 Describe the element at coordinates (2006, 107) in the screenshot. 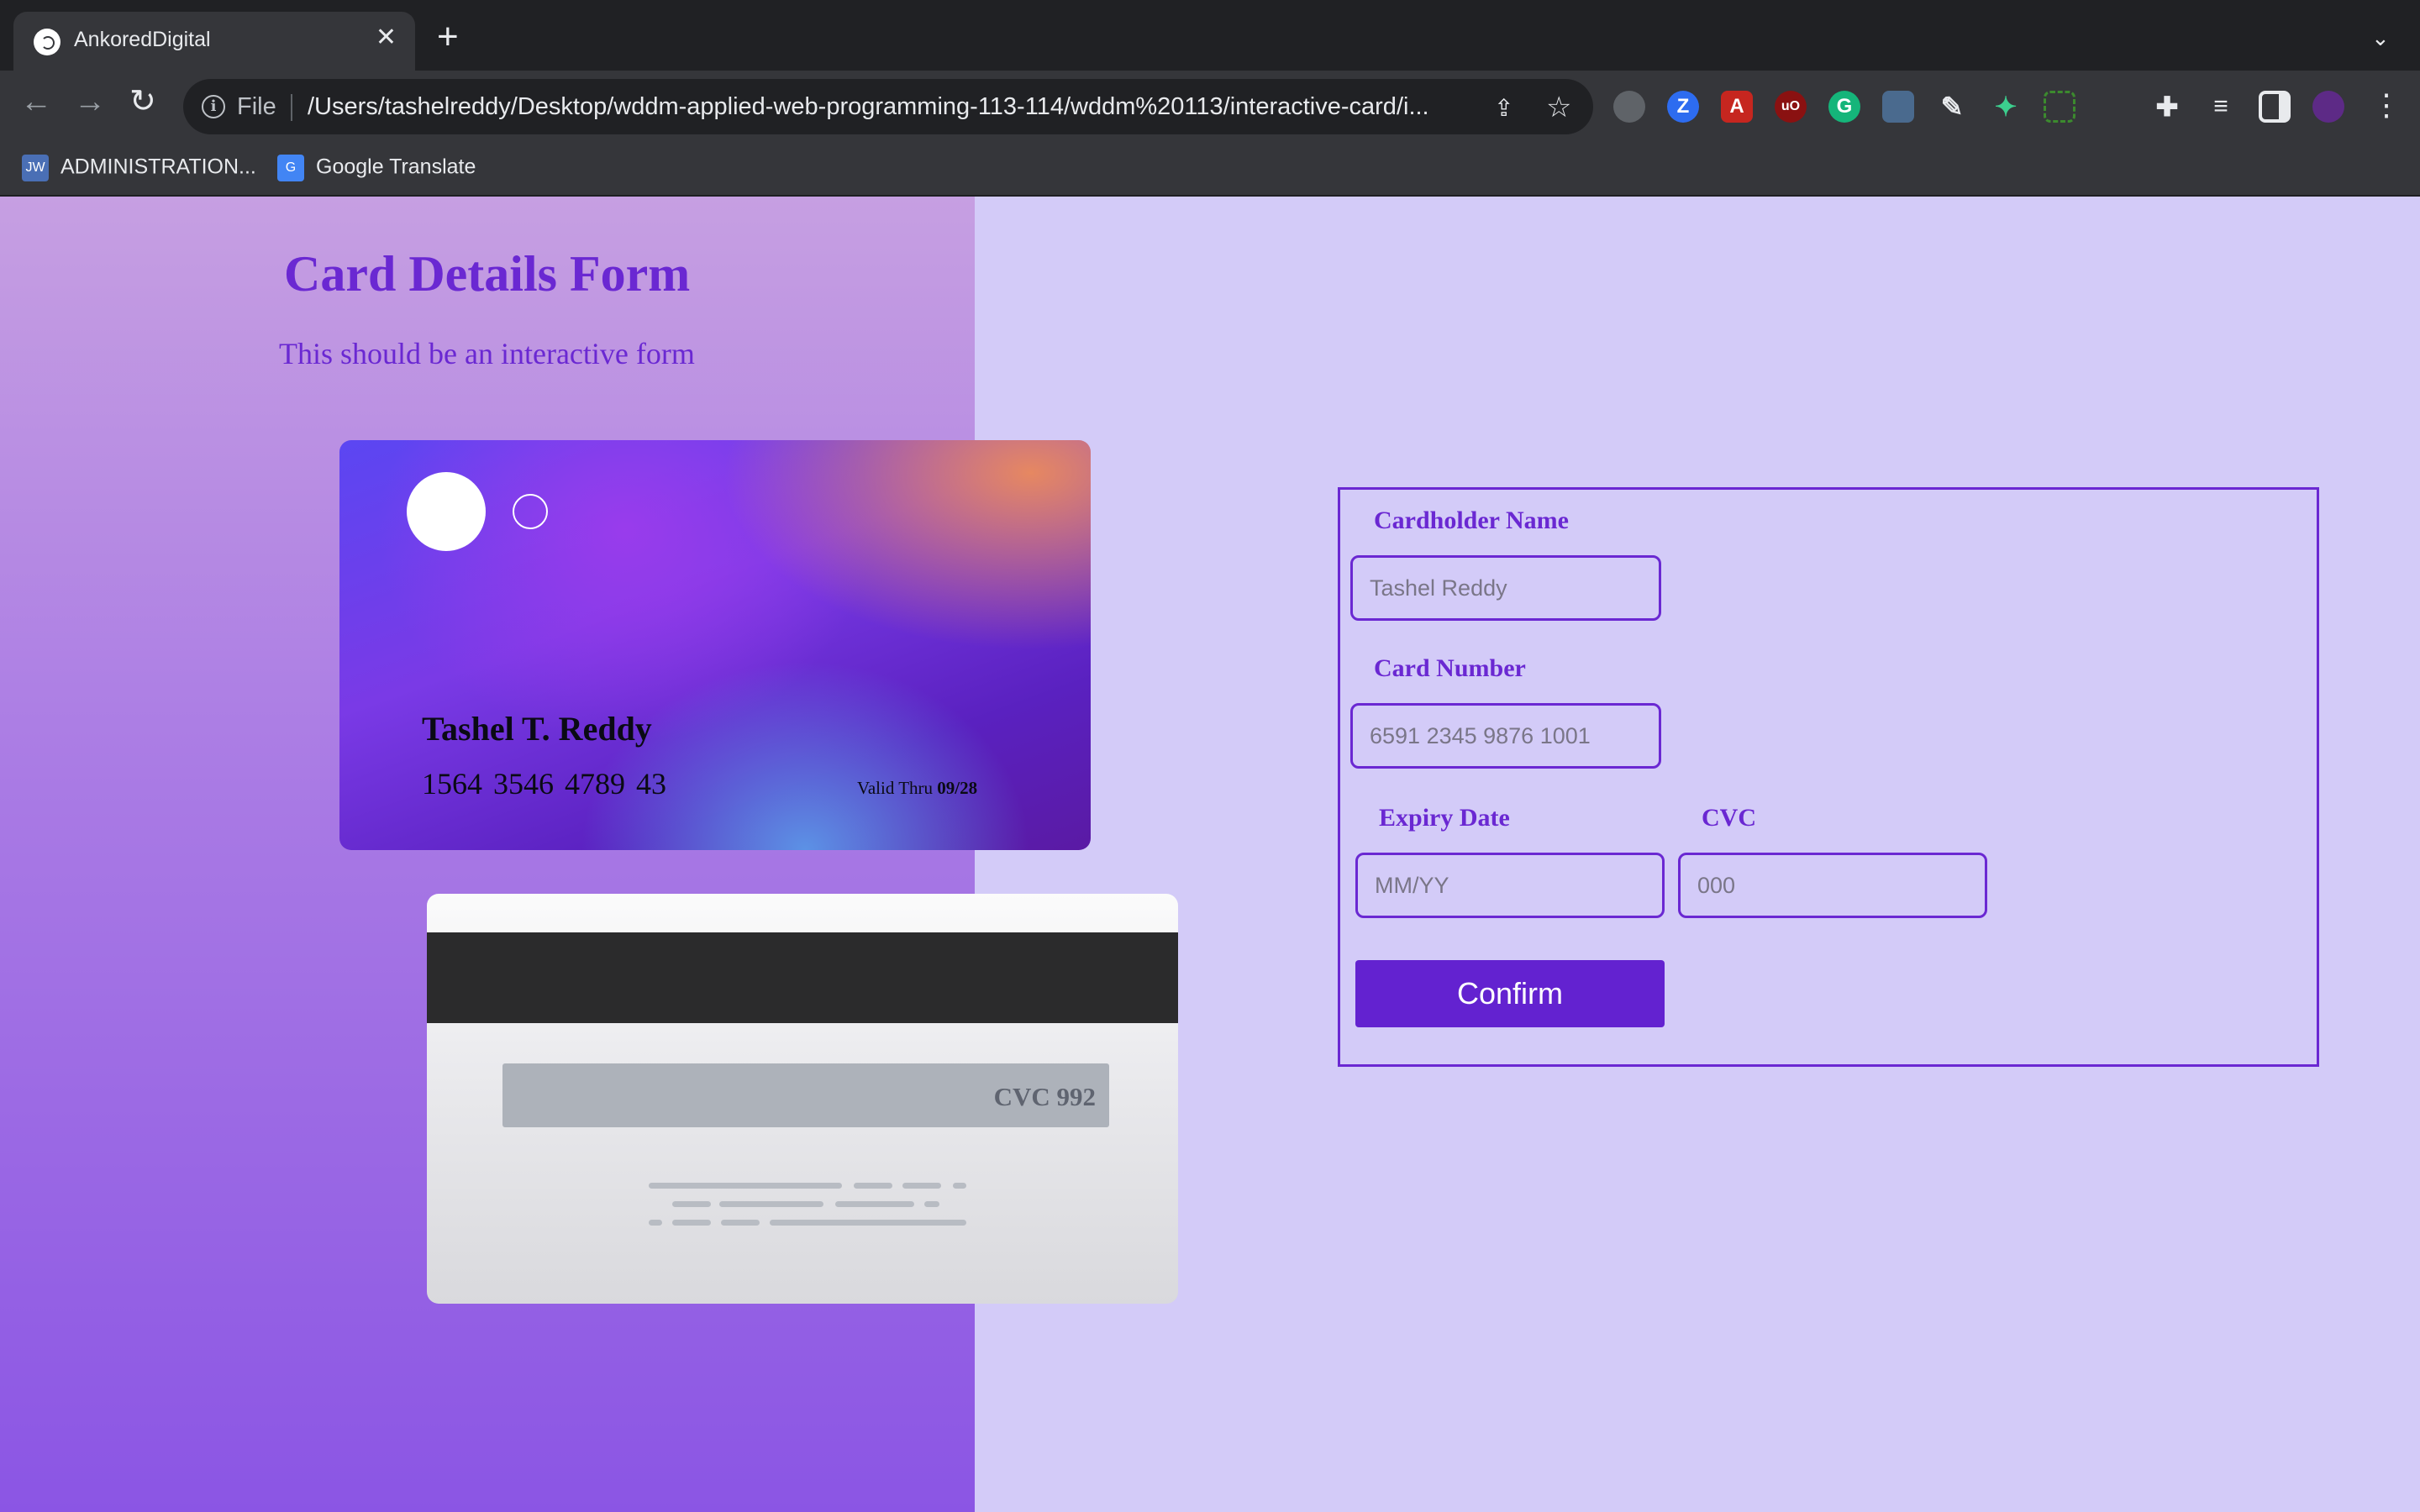

I see `bird-icon: ✦` at that location.